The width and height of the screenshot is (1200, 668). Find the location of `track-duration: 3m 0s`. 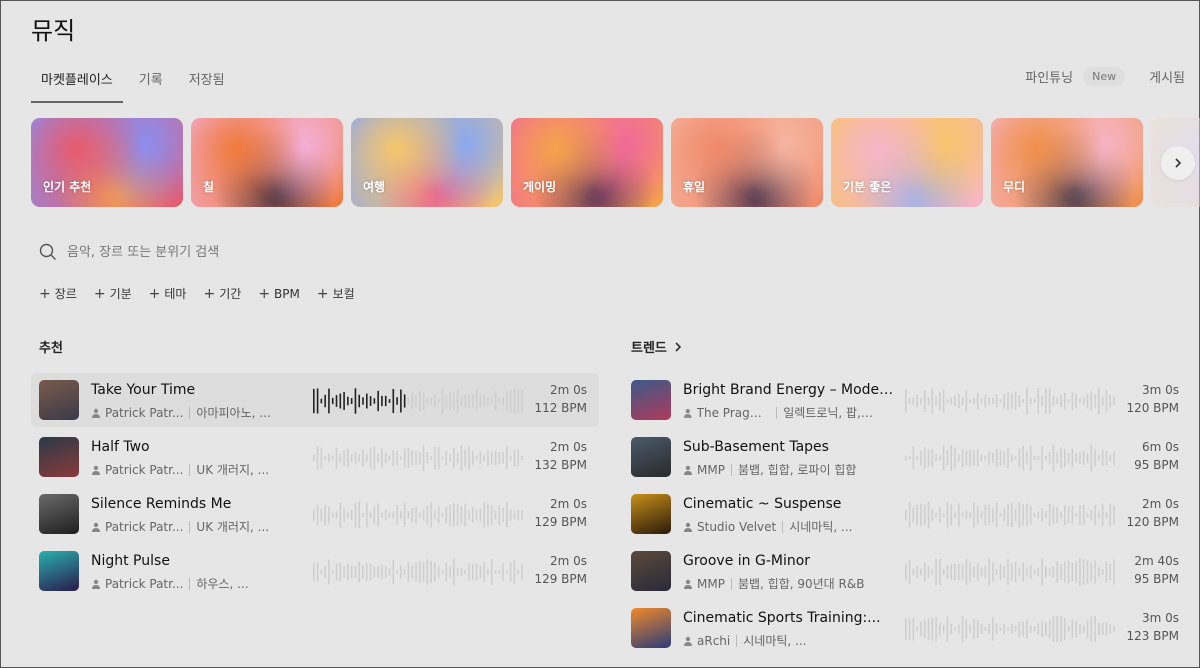

track-duration: 3m 0s is located at coordinates (1160, 618).